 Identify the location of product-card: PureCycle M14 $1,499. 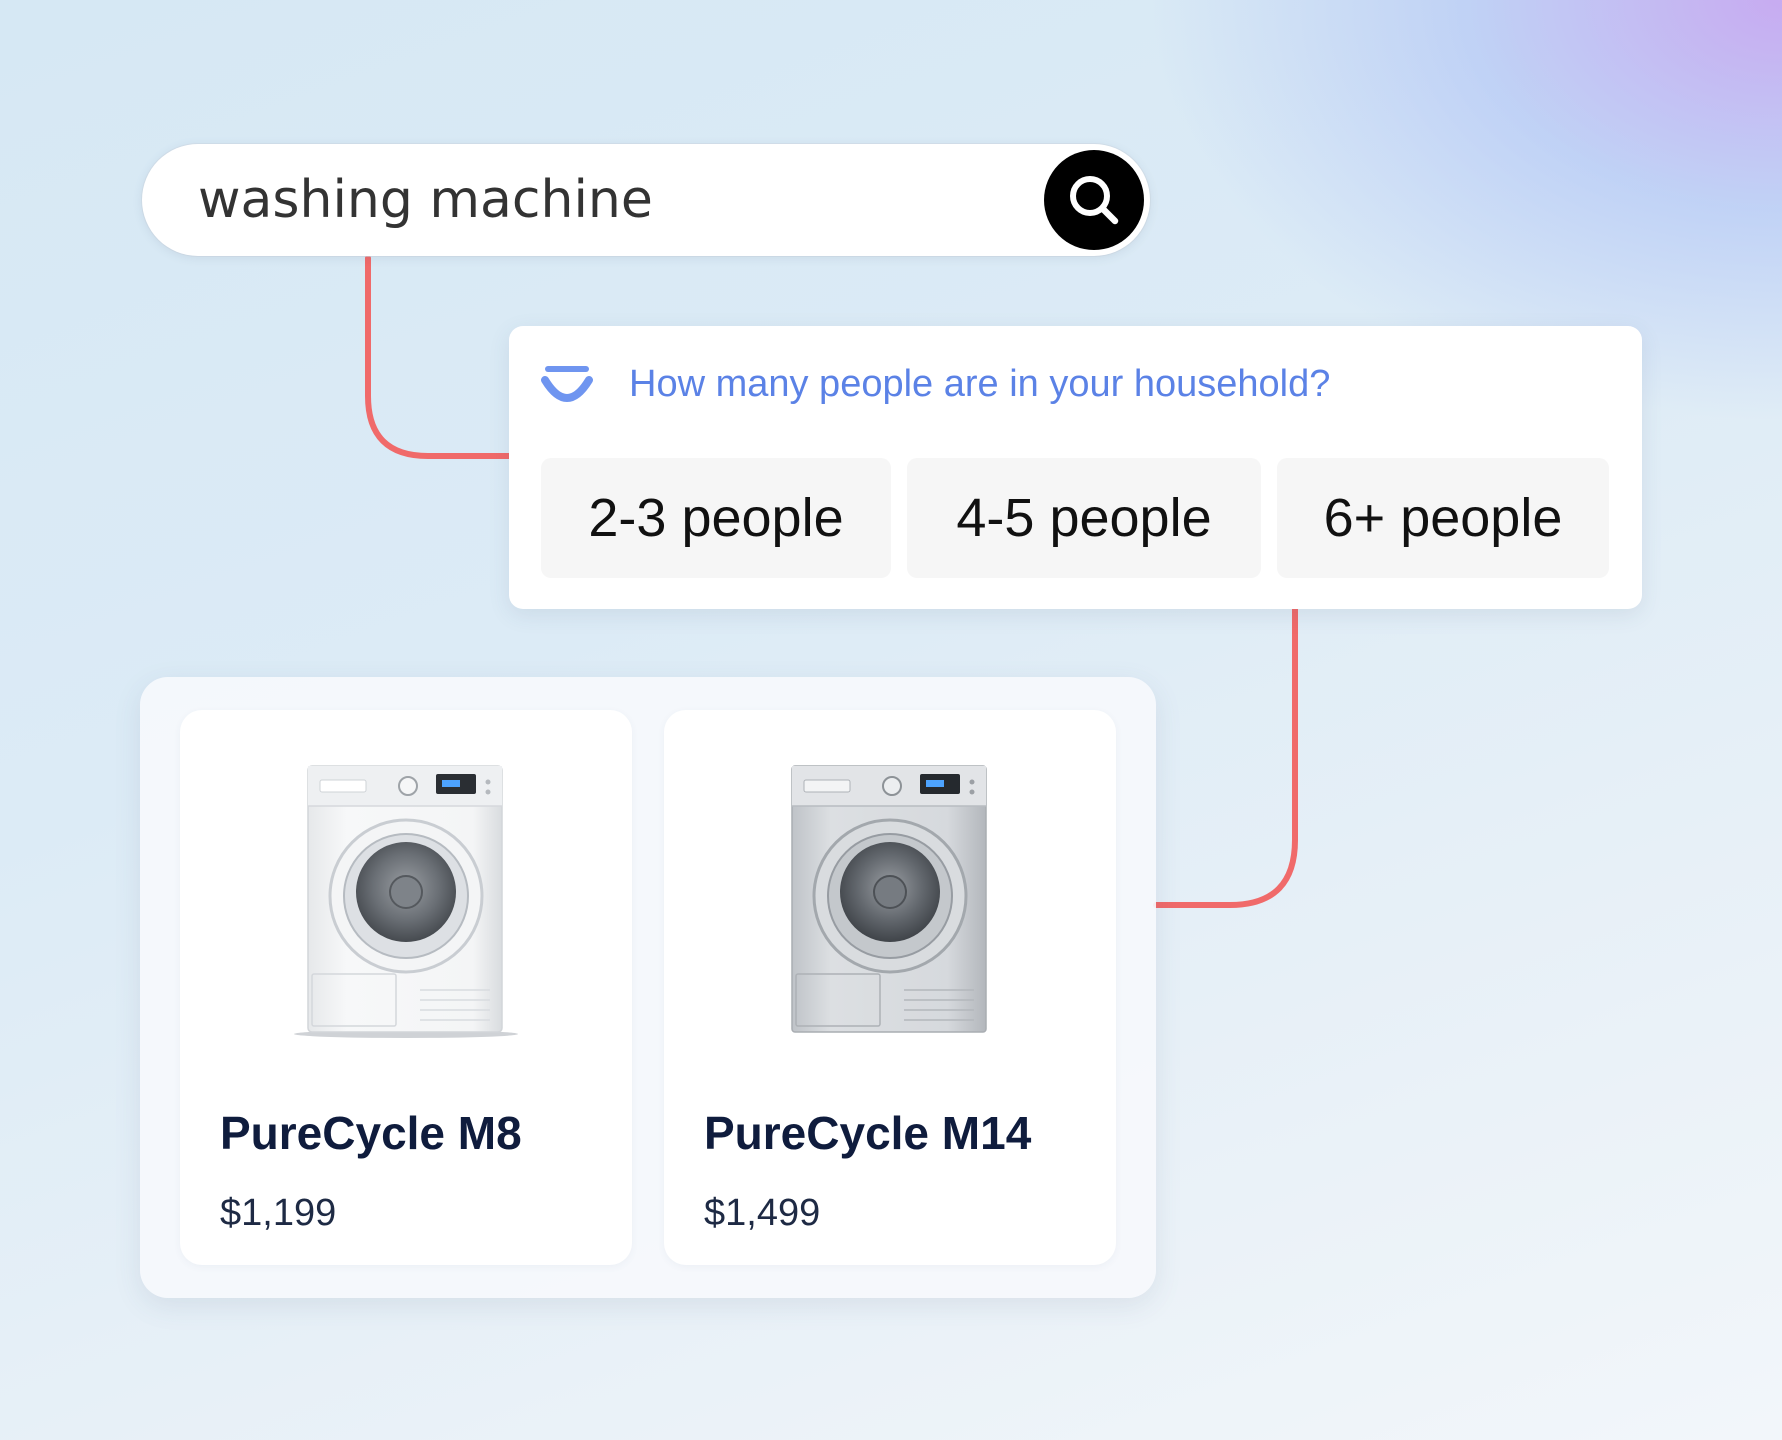
(890, 987).